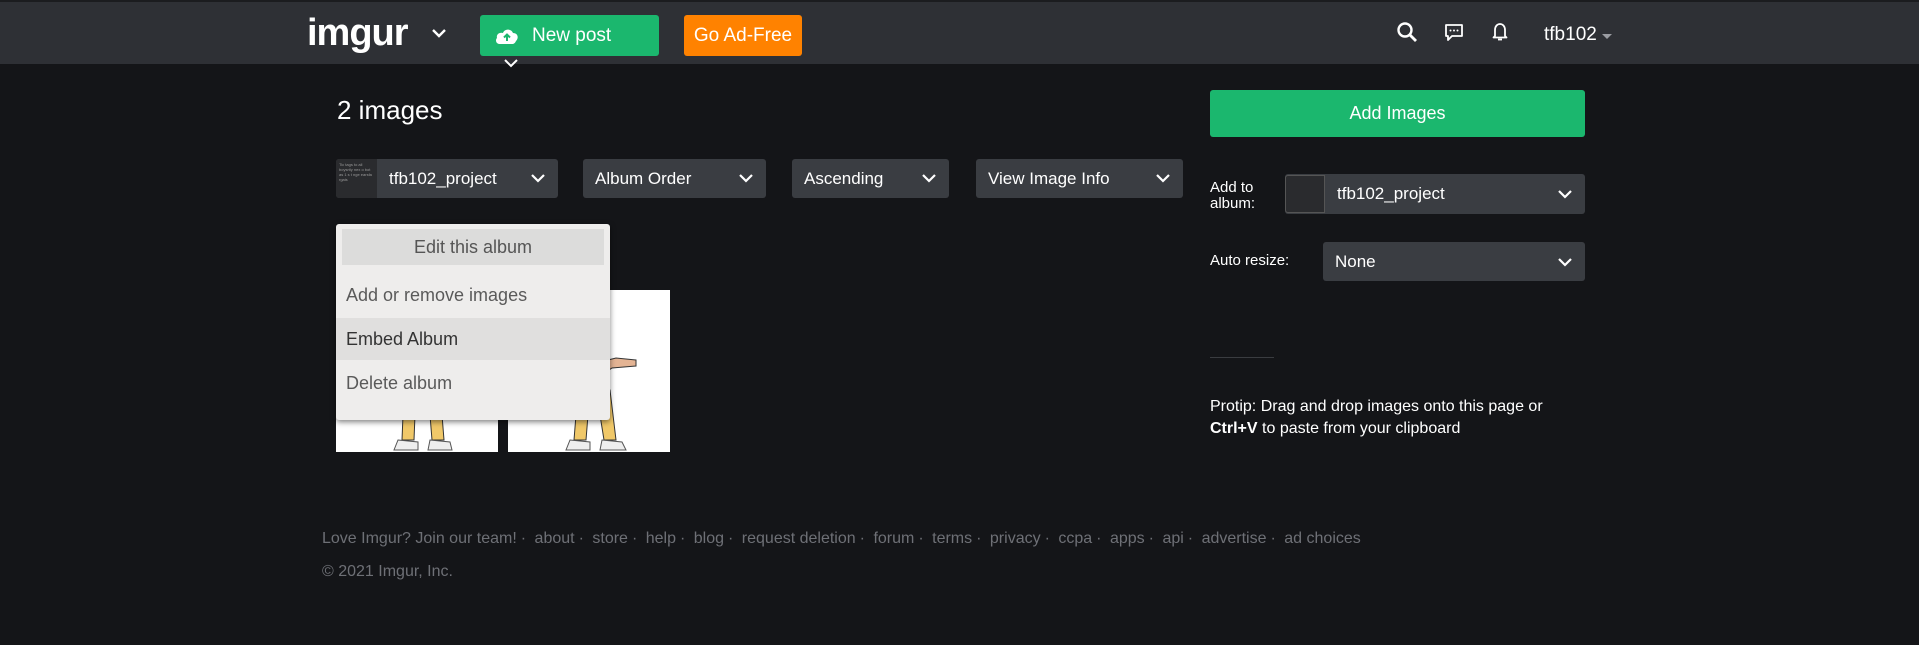  What do you see at coordinates (358, 33) in the screenshot?
I see `imgur-logo: imgur` at bounding box center [358, 33].